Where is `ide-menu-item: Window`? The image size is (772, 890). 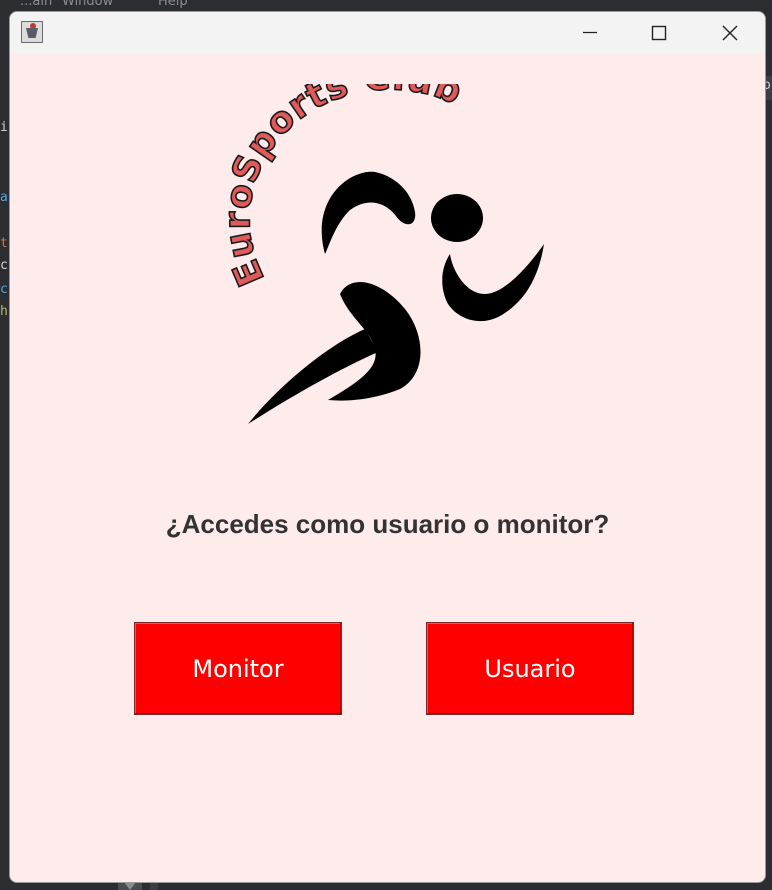
ide-menu-item: Window is located at coordinates (88, 4).